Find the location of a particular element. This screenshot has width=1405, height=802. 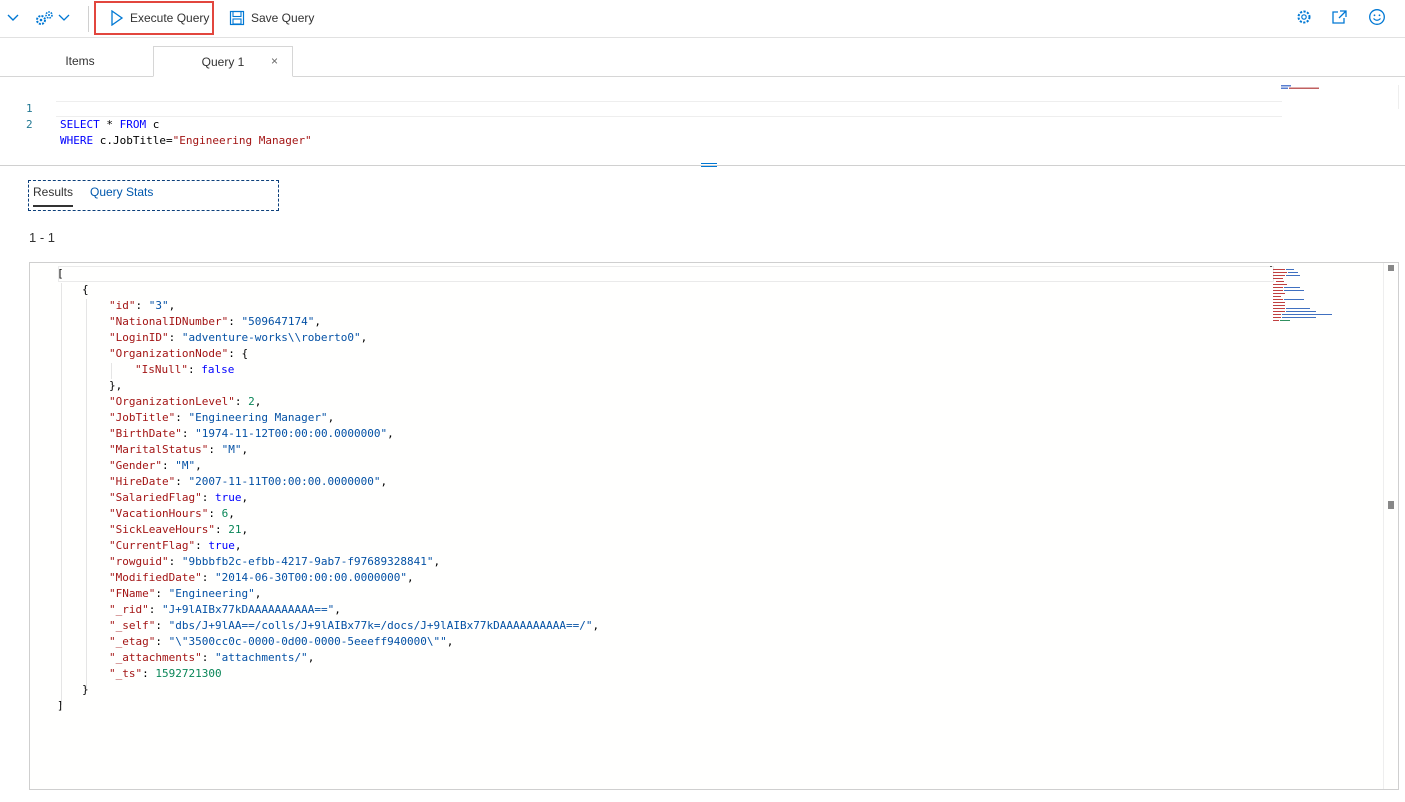

tab-query-1: Query 1 × is located at coordinates (223, 61).